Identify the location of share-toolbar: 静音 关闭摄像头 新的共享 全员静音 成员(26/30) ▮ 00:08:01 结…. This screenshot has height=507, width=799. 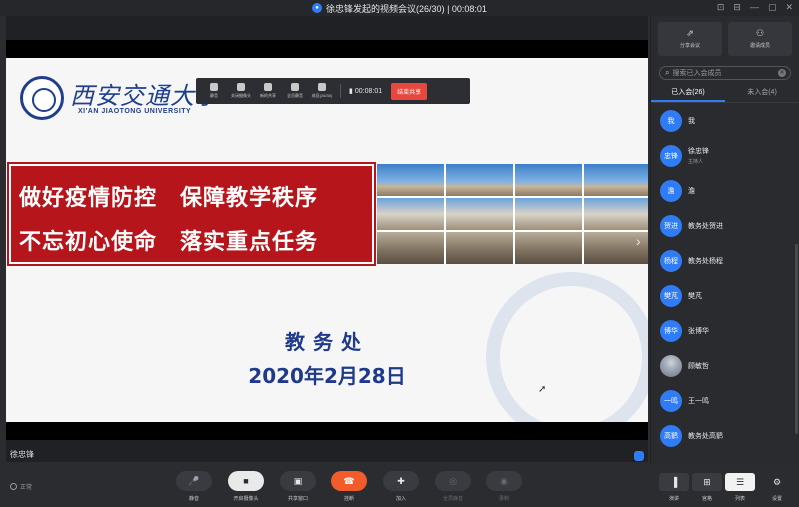
(333, 91).